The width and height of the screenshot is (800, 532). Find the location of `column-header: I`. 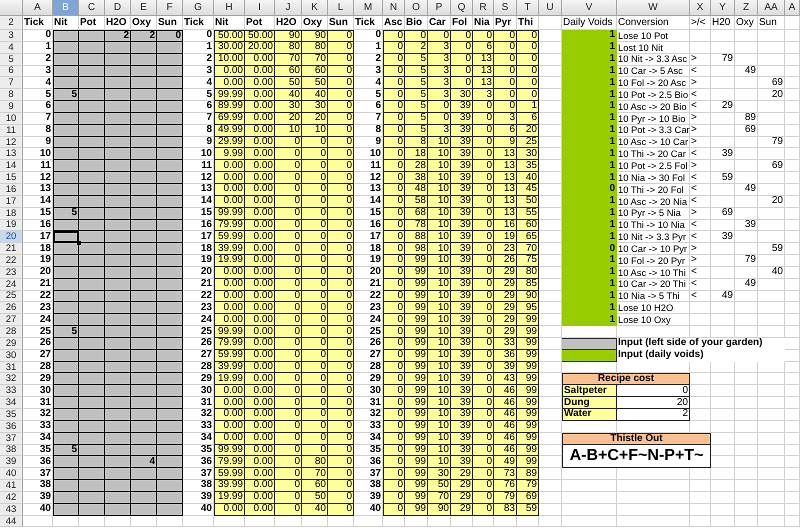

column-header: I is located at coordinates (260, 8).